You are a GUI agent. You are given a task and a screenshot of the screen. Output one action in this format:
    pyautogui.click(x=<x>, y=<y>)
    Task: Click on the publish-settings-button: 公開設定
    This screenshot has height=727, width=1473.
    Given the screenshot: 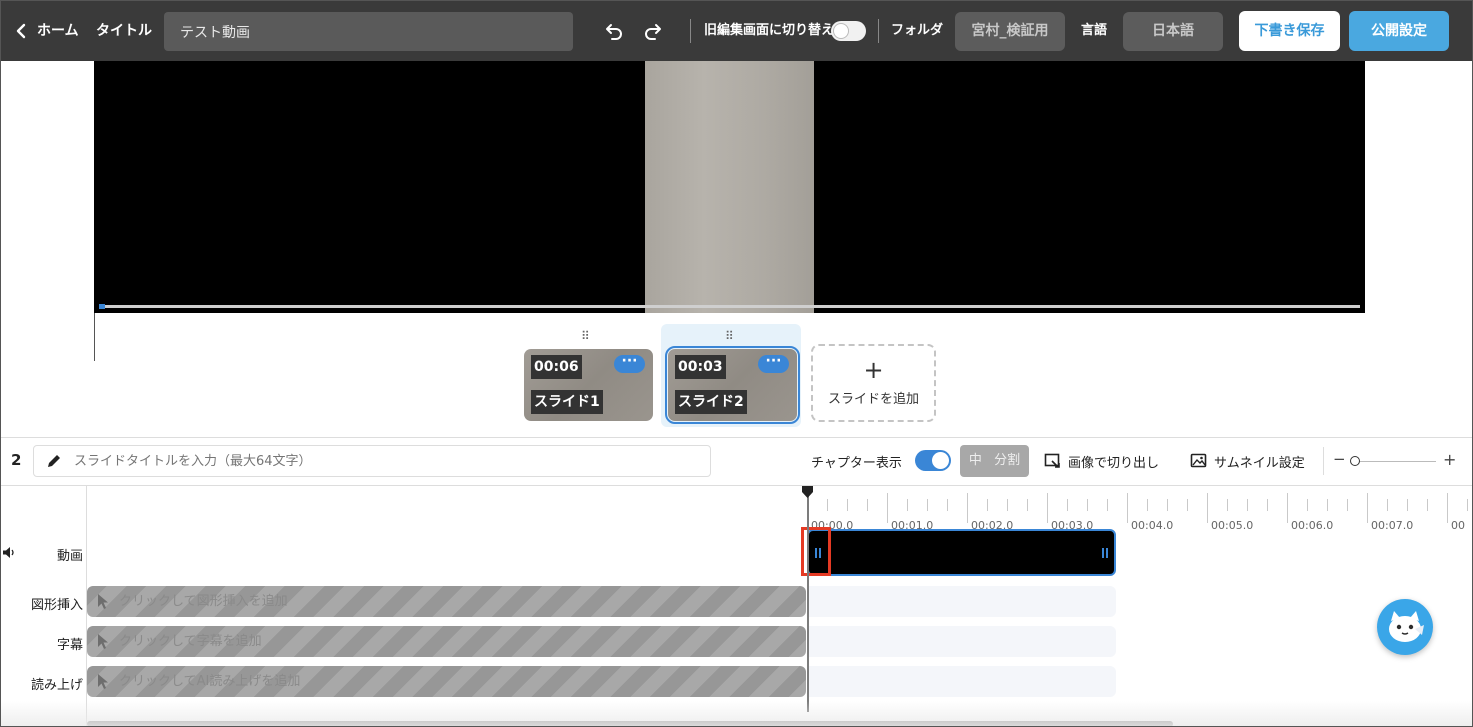 What is the action you would take?
    pyautogui.click(x=1399, y=31)
    